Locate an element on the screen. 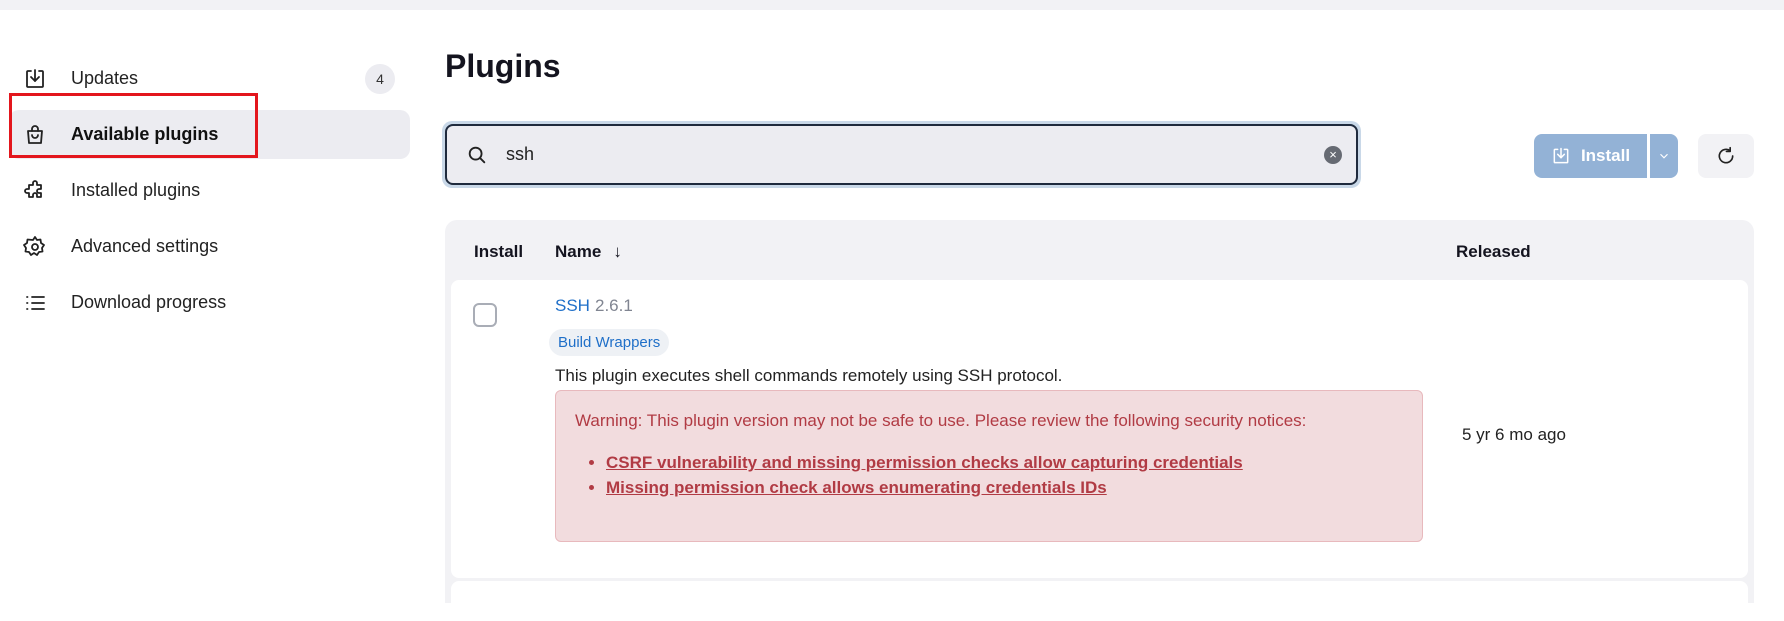  sidebar-item-advanced-settings: Advanced settings is located at coordinates (209, 246).